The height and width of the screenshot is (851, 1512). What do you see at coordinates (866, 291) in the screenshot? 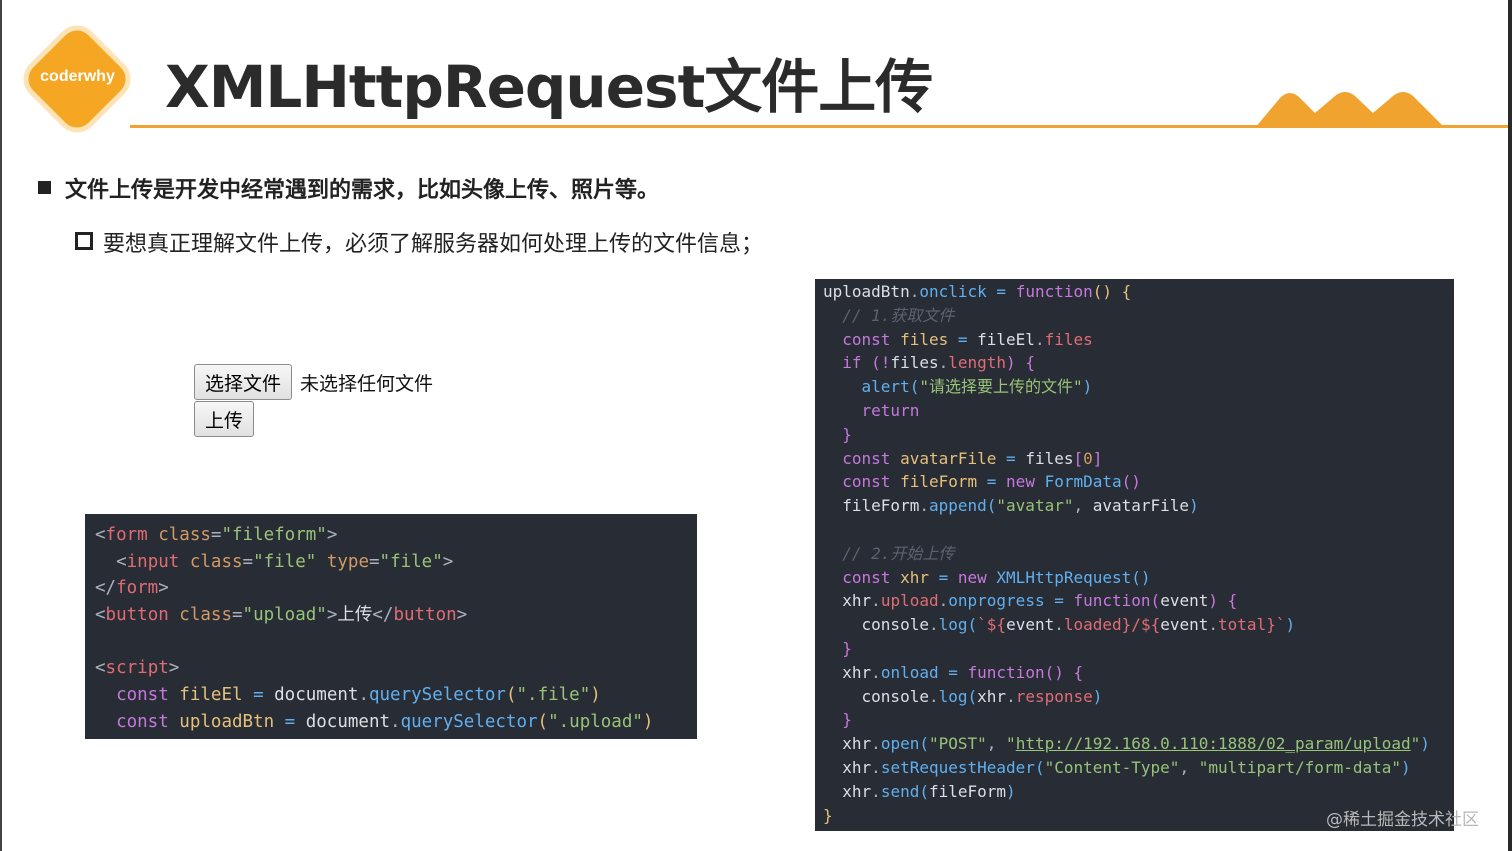
I see `code-token: uploadBtn` at bounding box center [866, 291].